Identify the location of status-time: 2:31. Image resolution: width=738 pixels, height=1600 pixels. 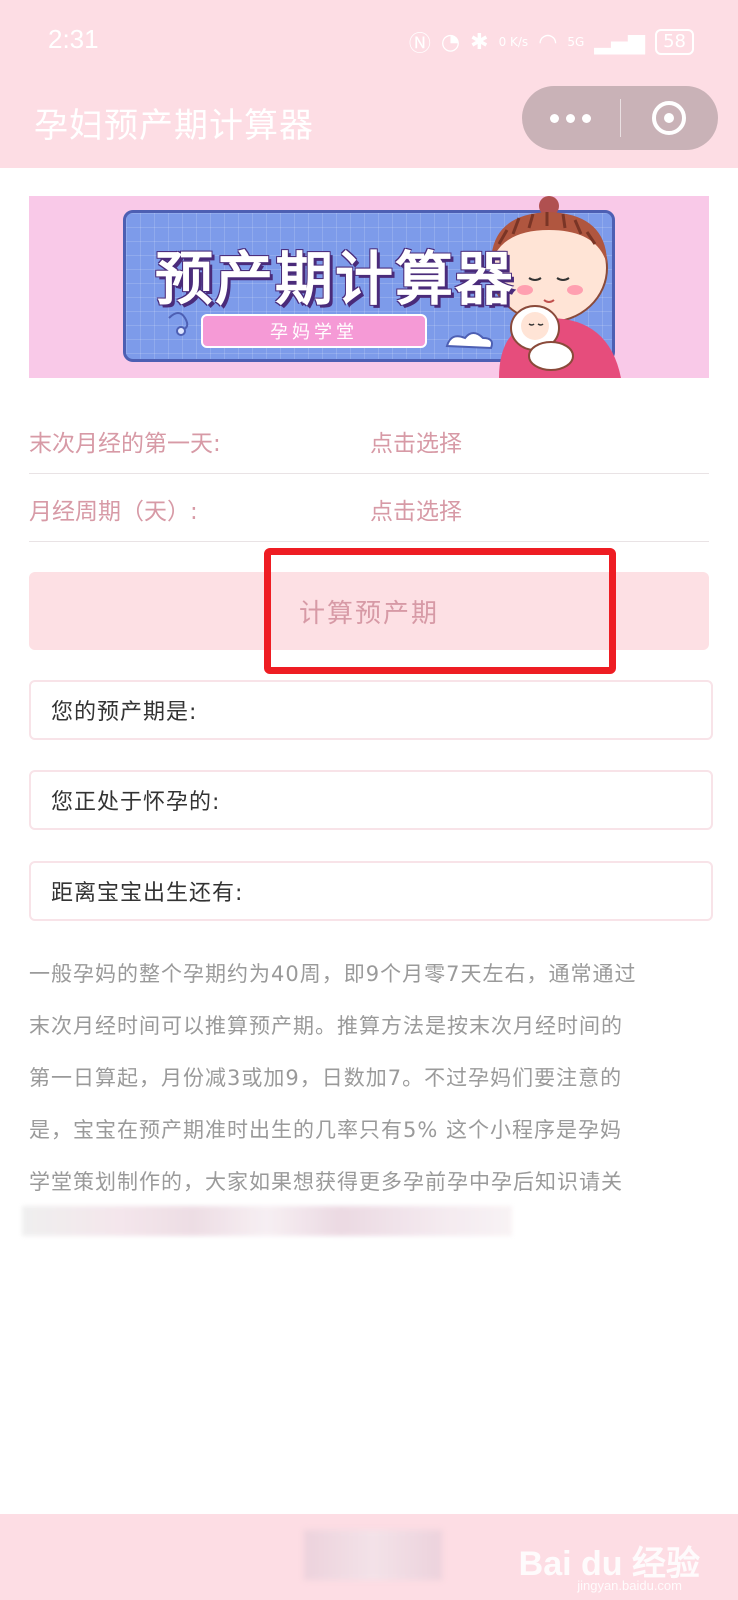
(73, 39).